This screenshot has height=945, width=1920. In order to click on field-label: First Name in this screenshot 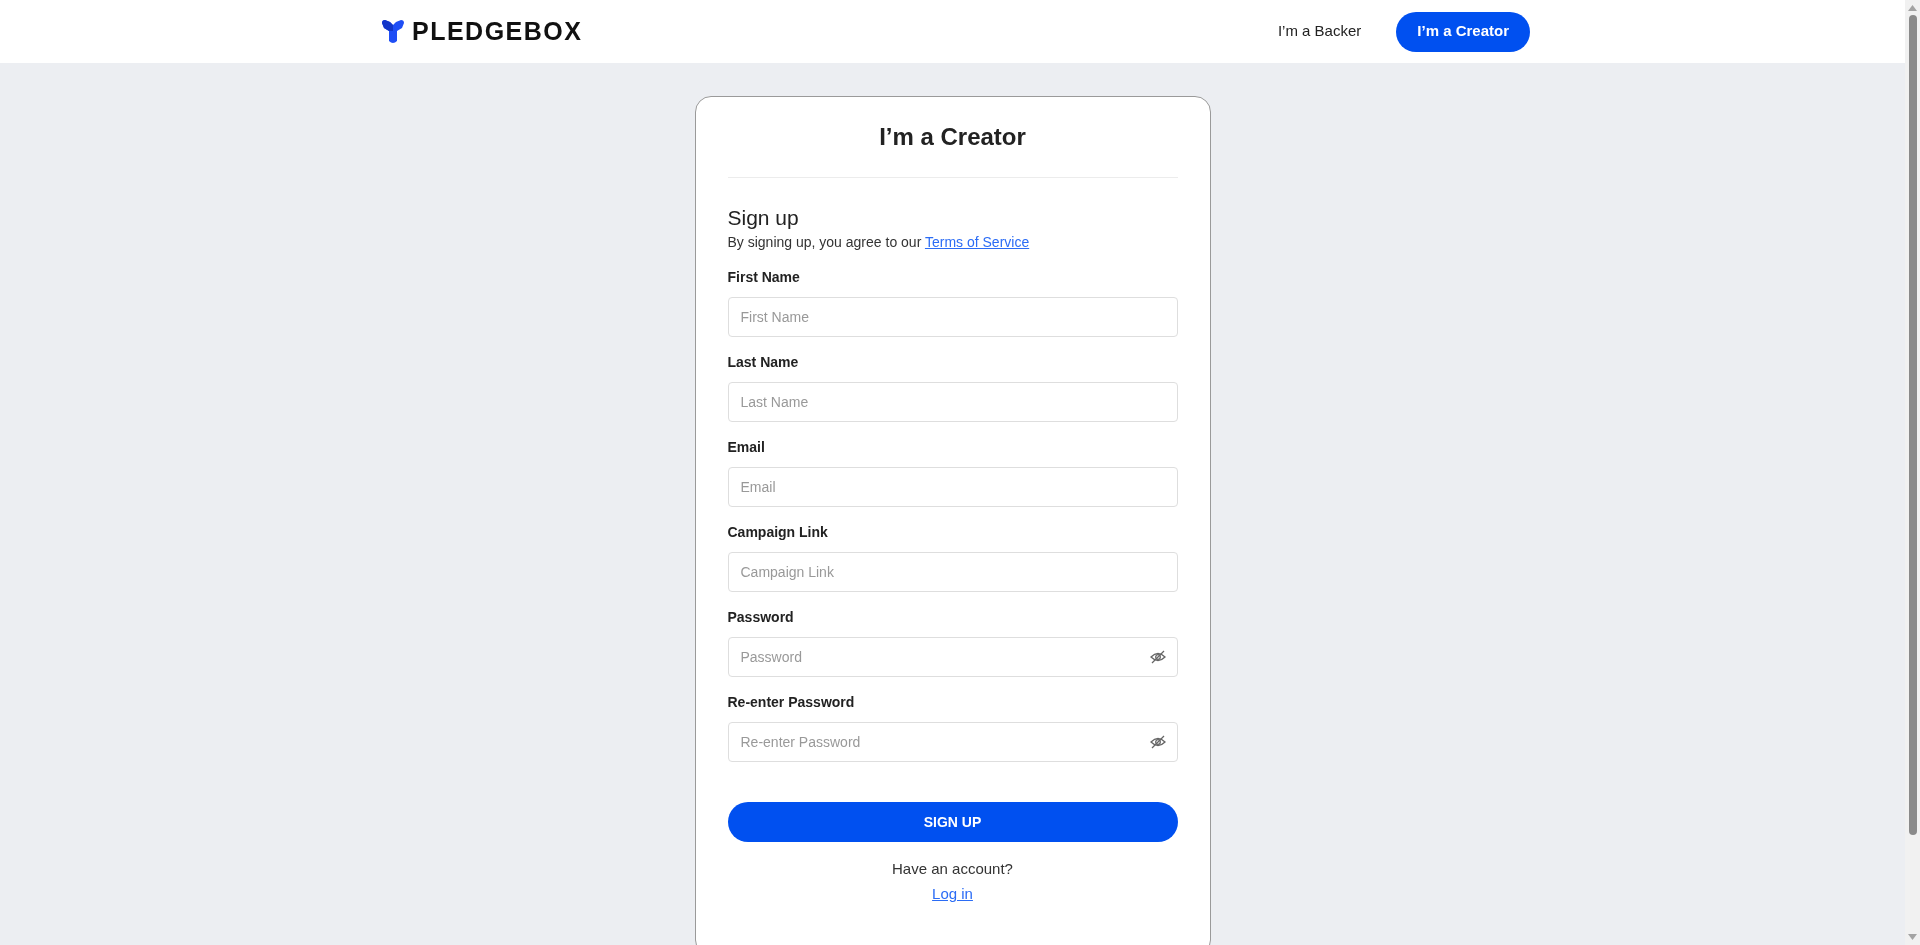, I will do `click(764, 277)`.